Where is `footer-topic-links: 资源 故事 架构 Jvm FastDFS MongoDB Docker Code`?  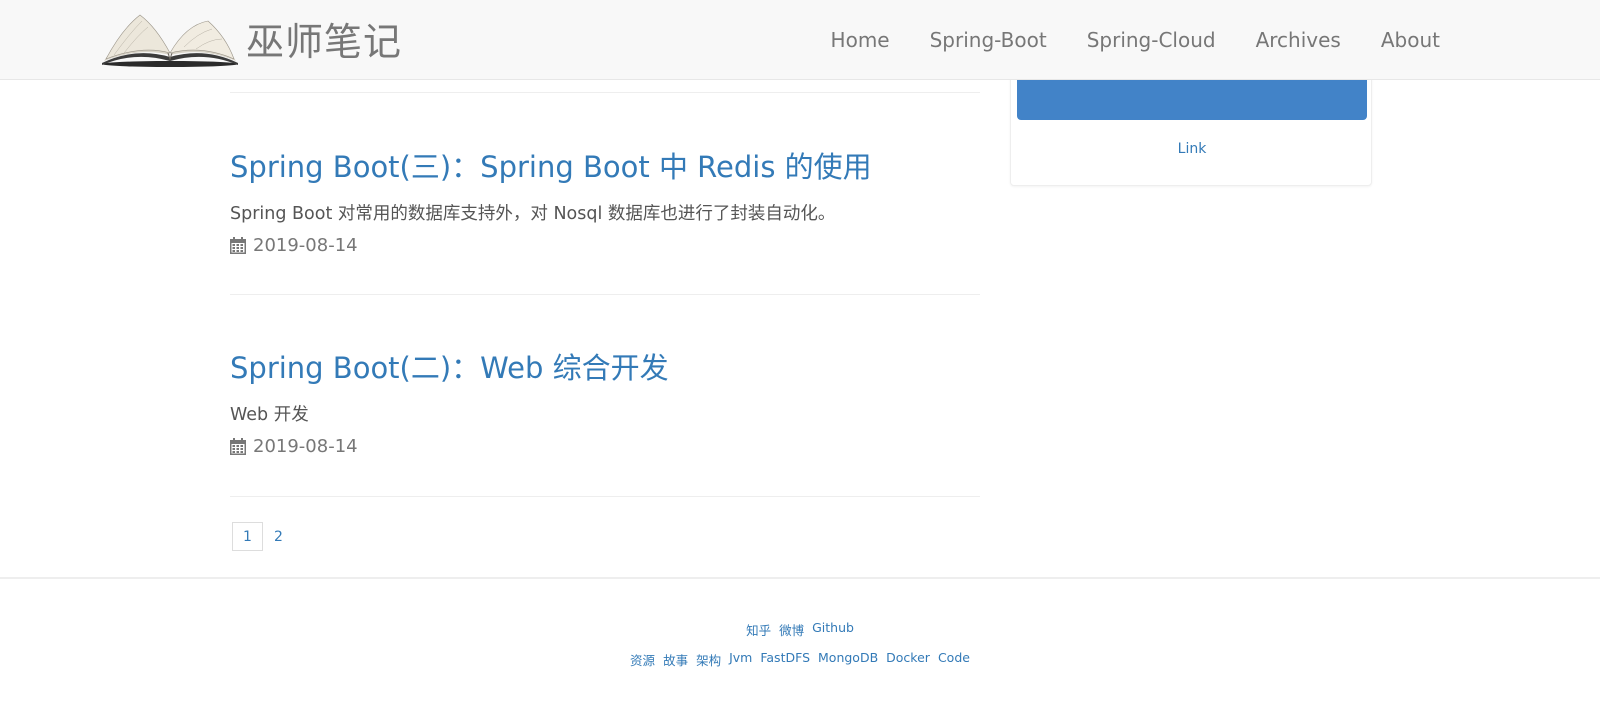 footer-topic-links: 资源 故事 架构 Jvm FastDFS MongoDB Docker Code is located at coordinates (800, 659).